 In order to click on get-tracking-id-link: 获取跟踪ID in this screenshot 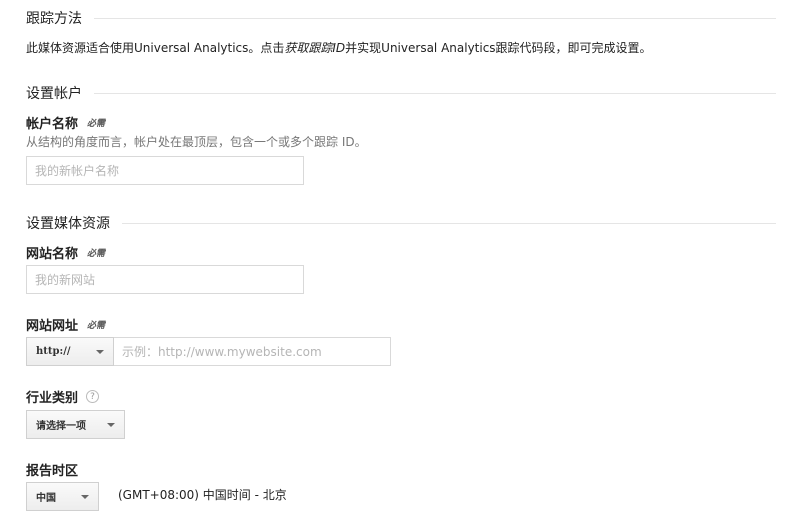, I will do `click(314, 48)`.